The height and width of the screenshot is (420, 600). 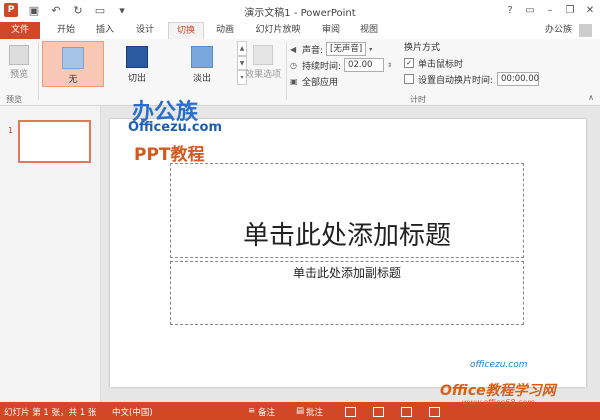 What do you see at coordinates (145, 30) in the screenshot?
I see `tab-design: 设计` at bounding box center [145, 30].